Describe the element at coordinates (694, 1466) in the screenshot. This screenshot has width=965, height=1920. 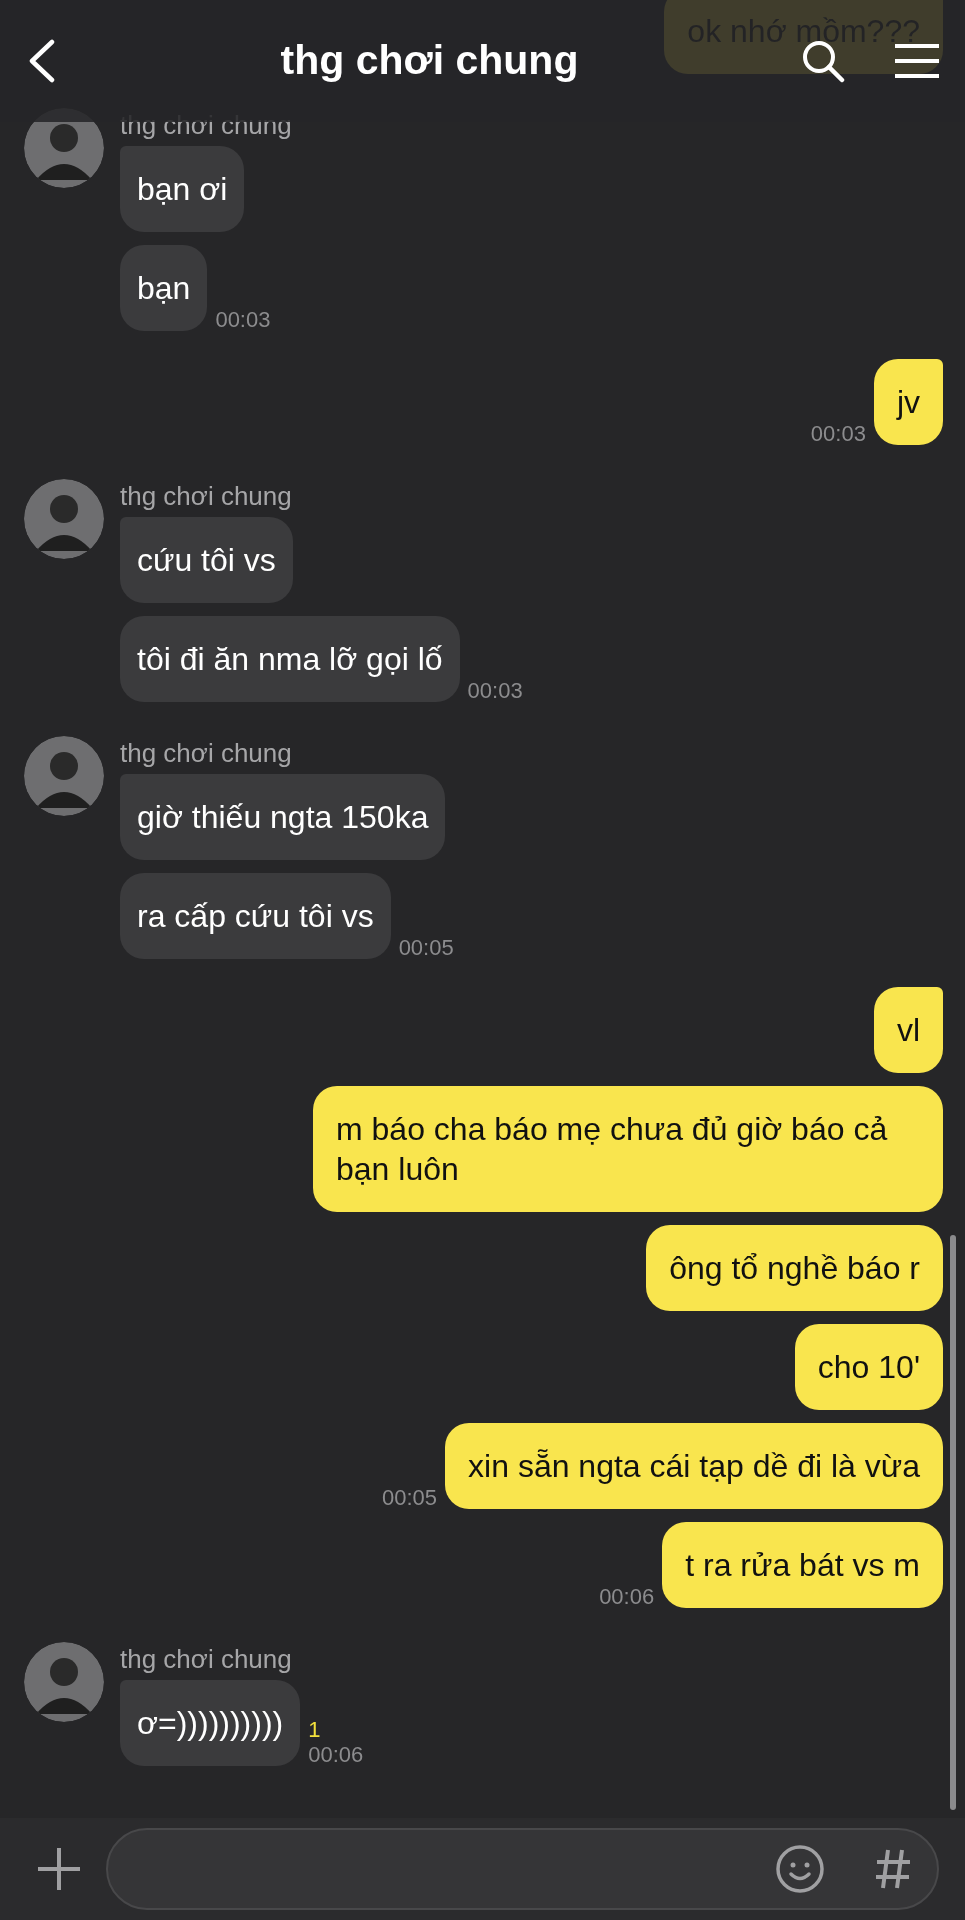
I see `message-bubble: xin sẵn ngta cái tạp dề đi là vừa` at that location.